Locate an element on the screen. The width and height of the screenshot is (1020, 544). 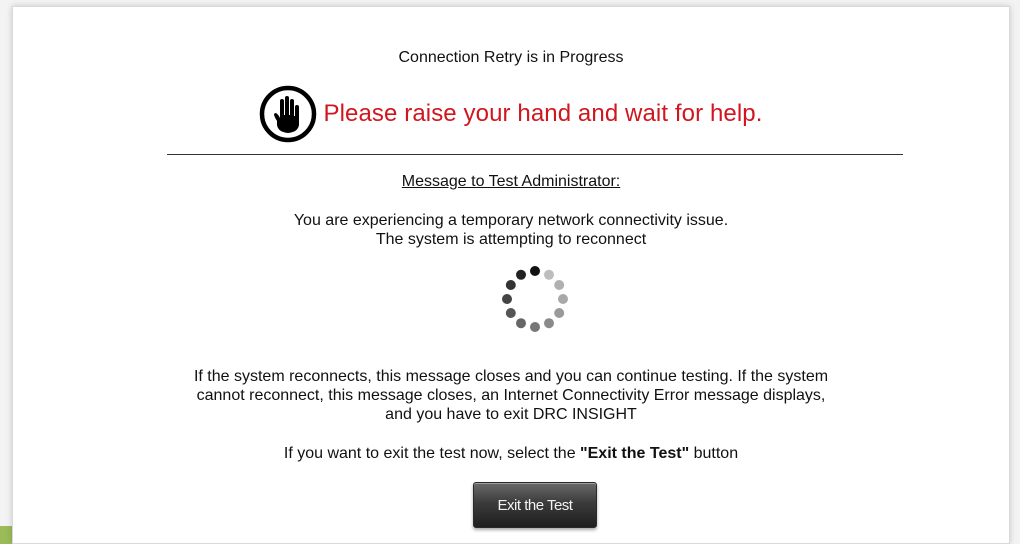
exit-test-button: Exit the Test is located at coordinates (535, 505).